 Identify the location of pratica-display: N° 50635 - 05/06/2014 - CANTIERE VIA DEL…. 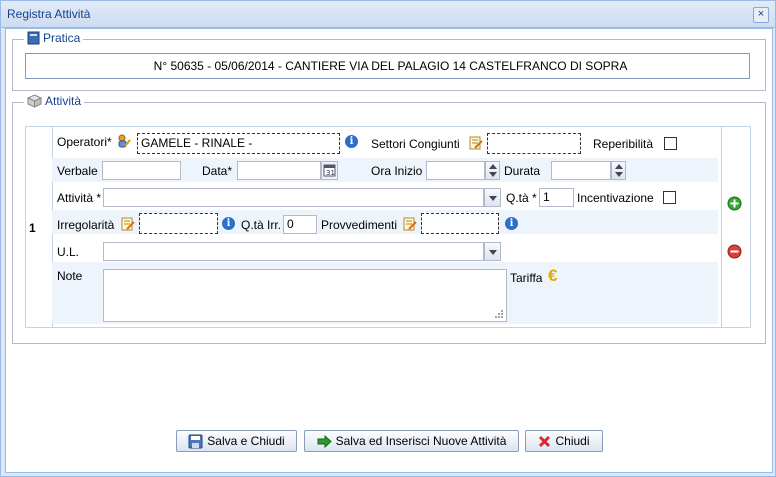
(387, 66).